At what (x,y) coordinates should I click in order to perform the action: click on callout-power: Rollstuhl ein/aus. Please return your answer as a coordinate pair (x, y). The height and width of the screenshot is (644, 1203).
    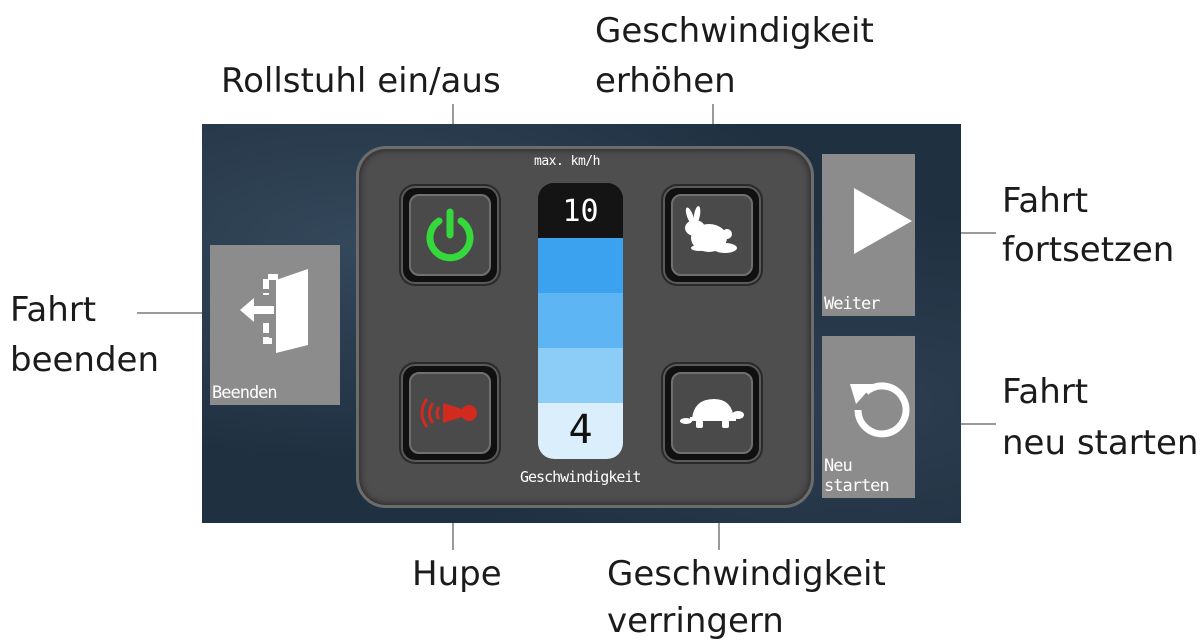
    Looking at the image, I should click on (361, 81).